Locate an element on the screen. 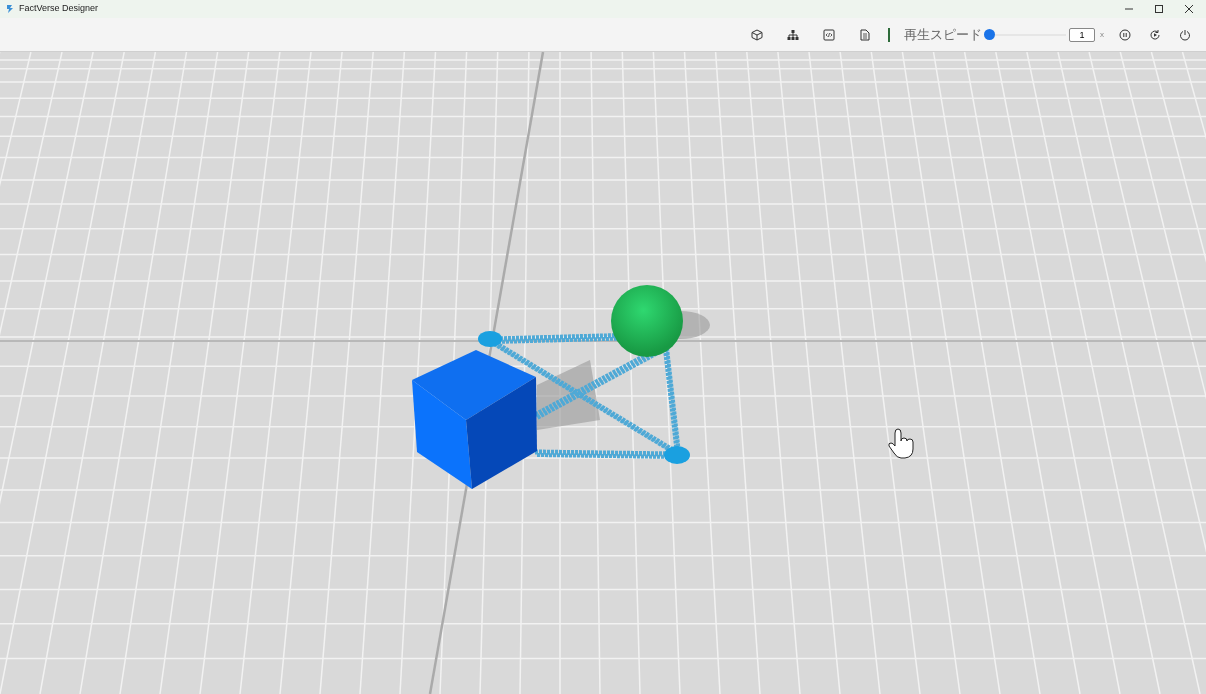 The image size is (1206, 694). sphere is located at coordinates (647, 321).